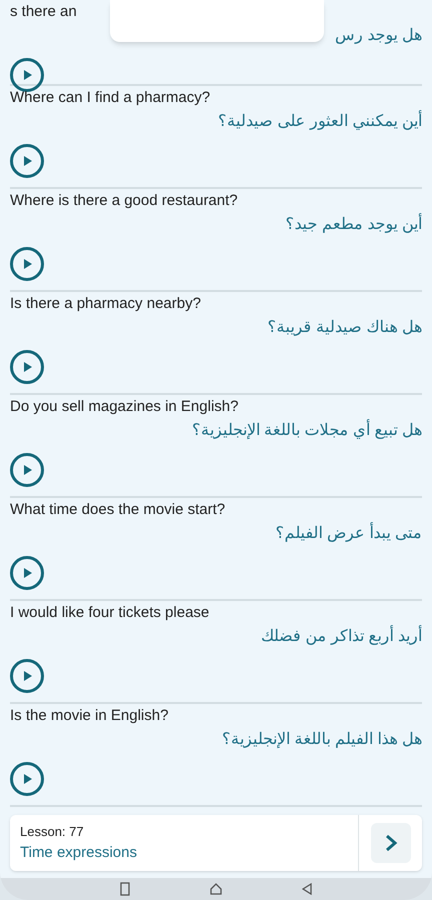  Describe the element at coordinates (110, 613) in the screenshot. I see `english-phrase: I would like four tickets please` at that location.